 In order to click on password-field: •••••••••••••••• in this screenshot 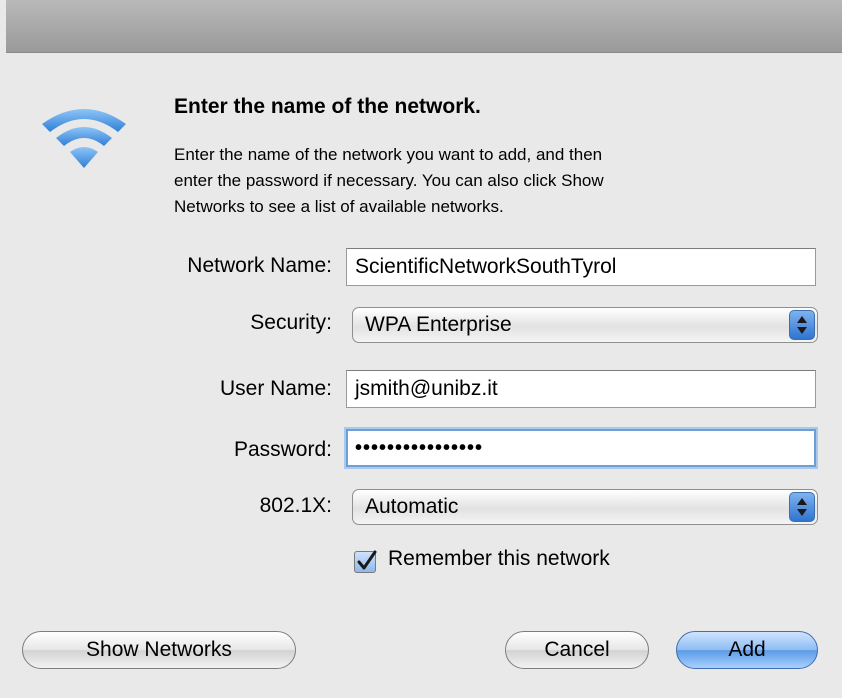, I will do `click(581, 448)`.